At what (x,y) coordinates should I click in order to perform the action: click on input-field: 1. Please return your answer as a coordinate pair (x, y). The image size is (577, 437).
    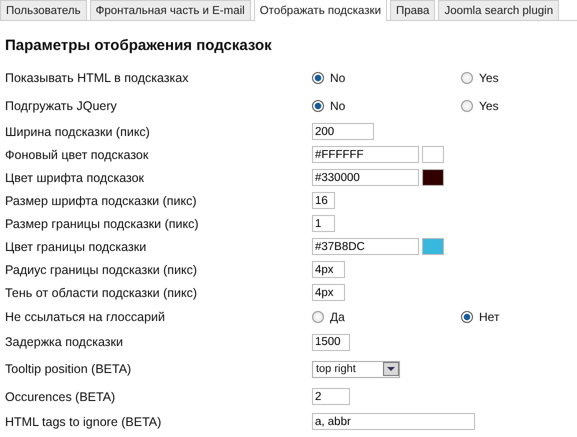
    Looking at the image, I should click on (323, 223).